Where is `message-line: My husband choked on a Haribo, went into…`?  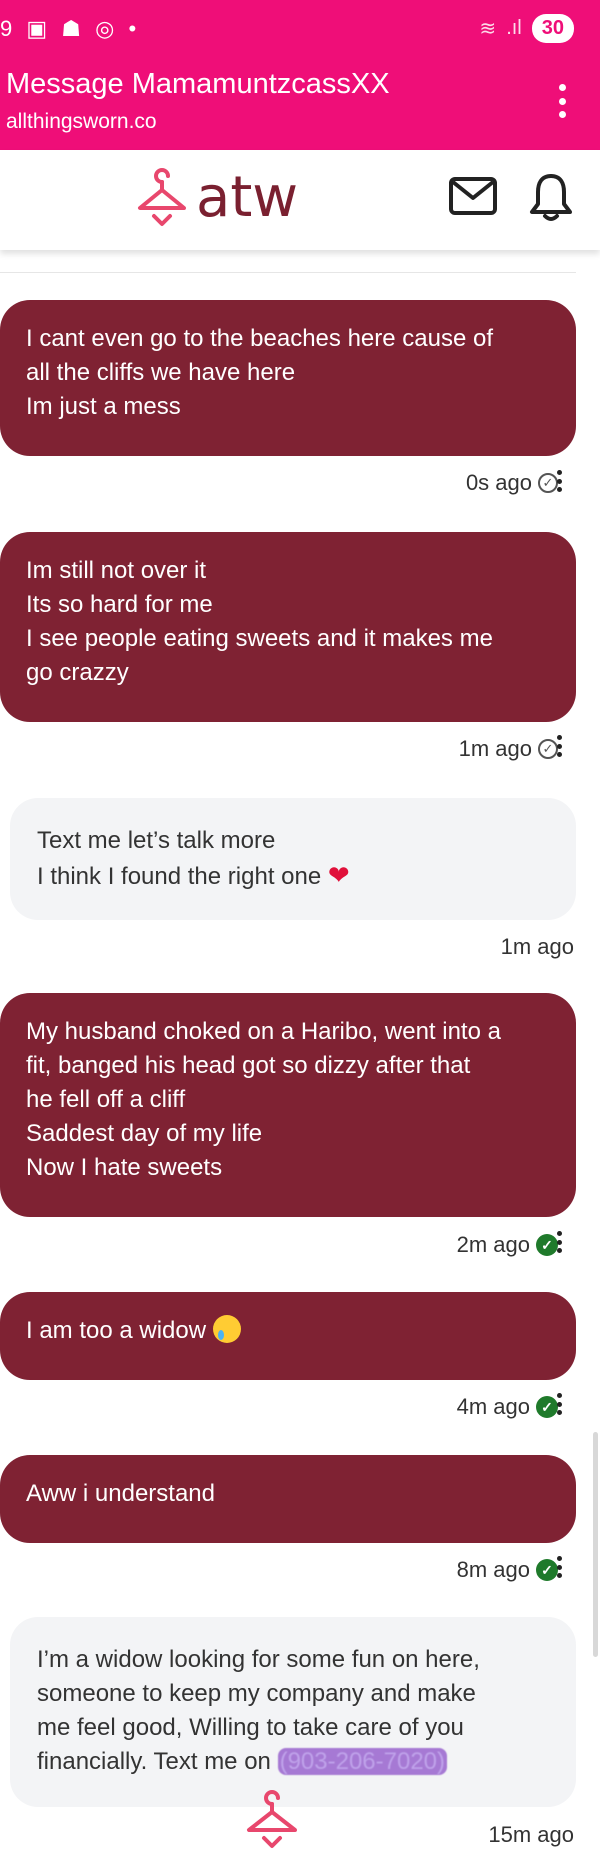
message-line: My husband choked on a Haribo, went into… is located at coordinates (263, 1031).